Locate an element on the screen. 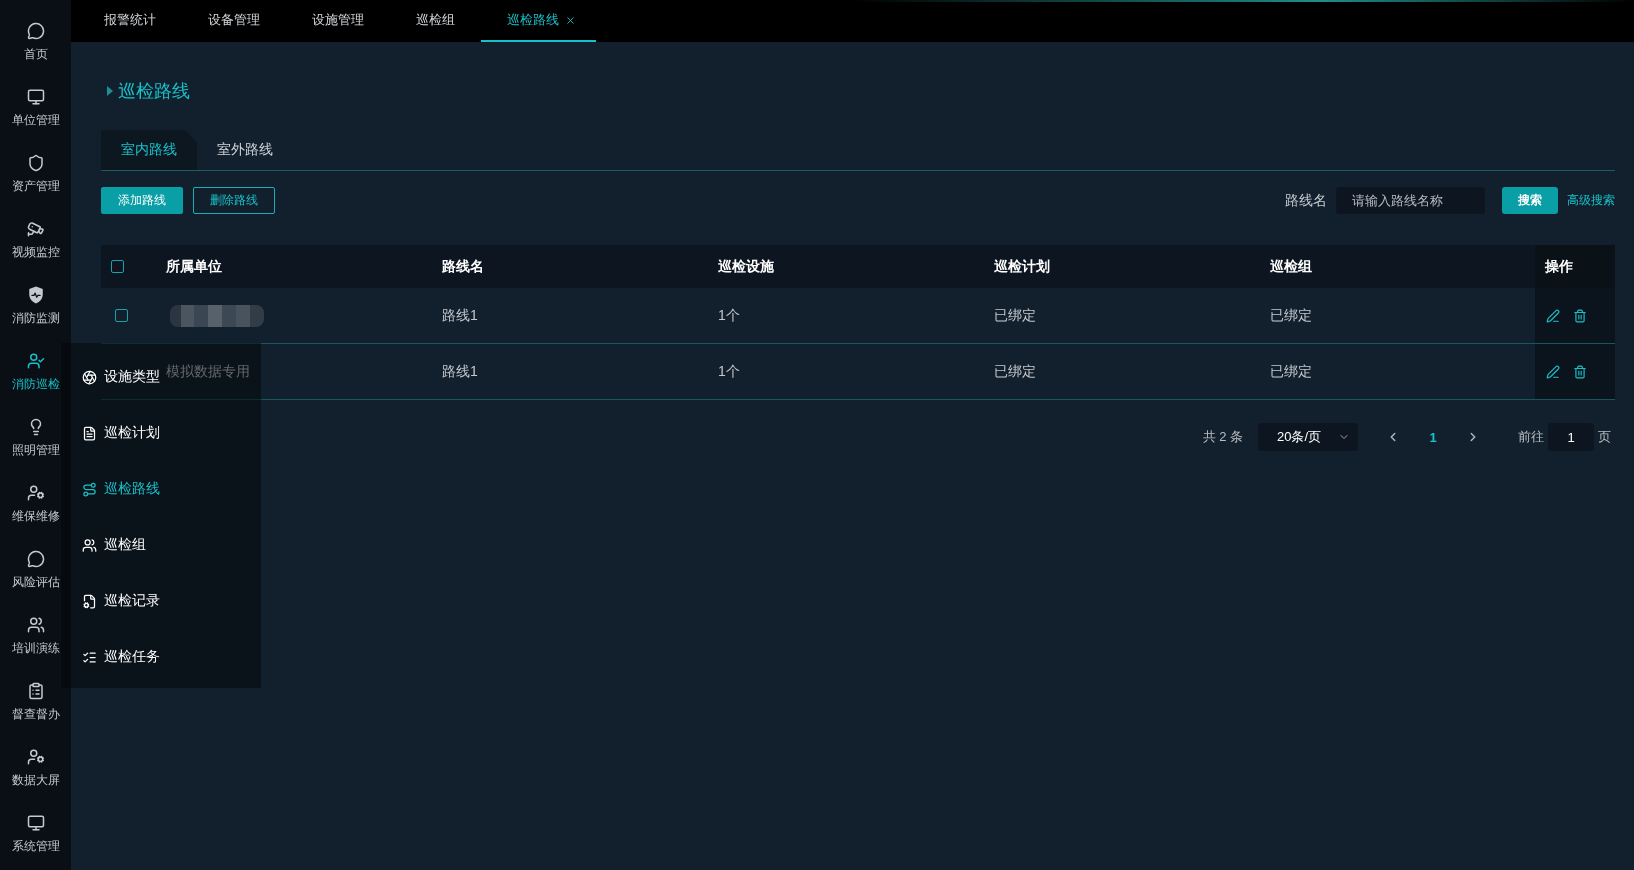 Image resolution: width=1634 pixels, height=870 pixels. table-cell-text: 模拟数据专用 is located at coordinates (208, 371).